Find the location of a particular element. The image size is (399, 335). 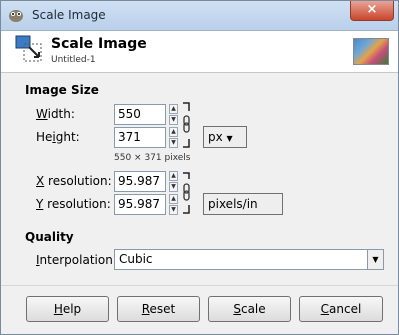

scale-button: Scale is located at coordinates (249, 309).